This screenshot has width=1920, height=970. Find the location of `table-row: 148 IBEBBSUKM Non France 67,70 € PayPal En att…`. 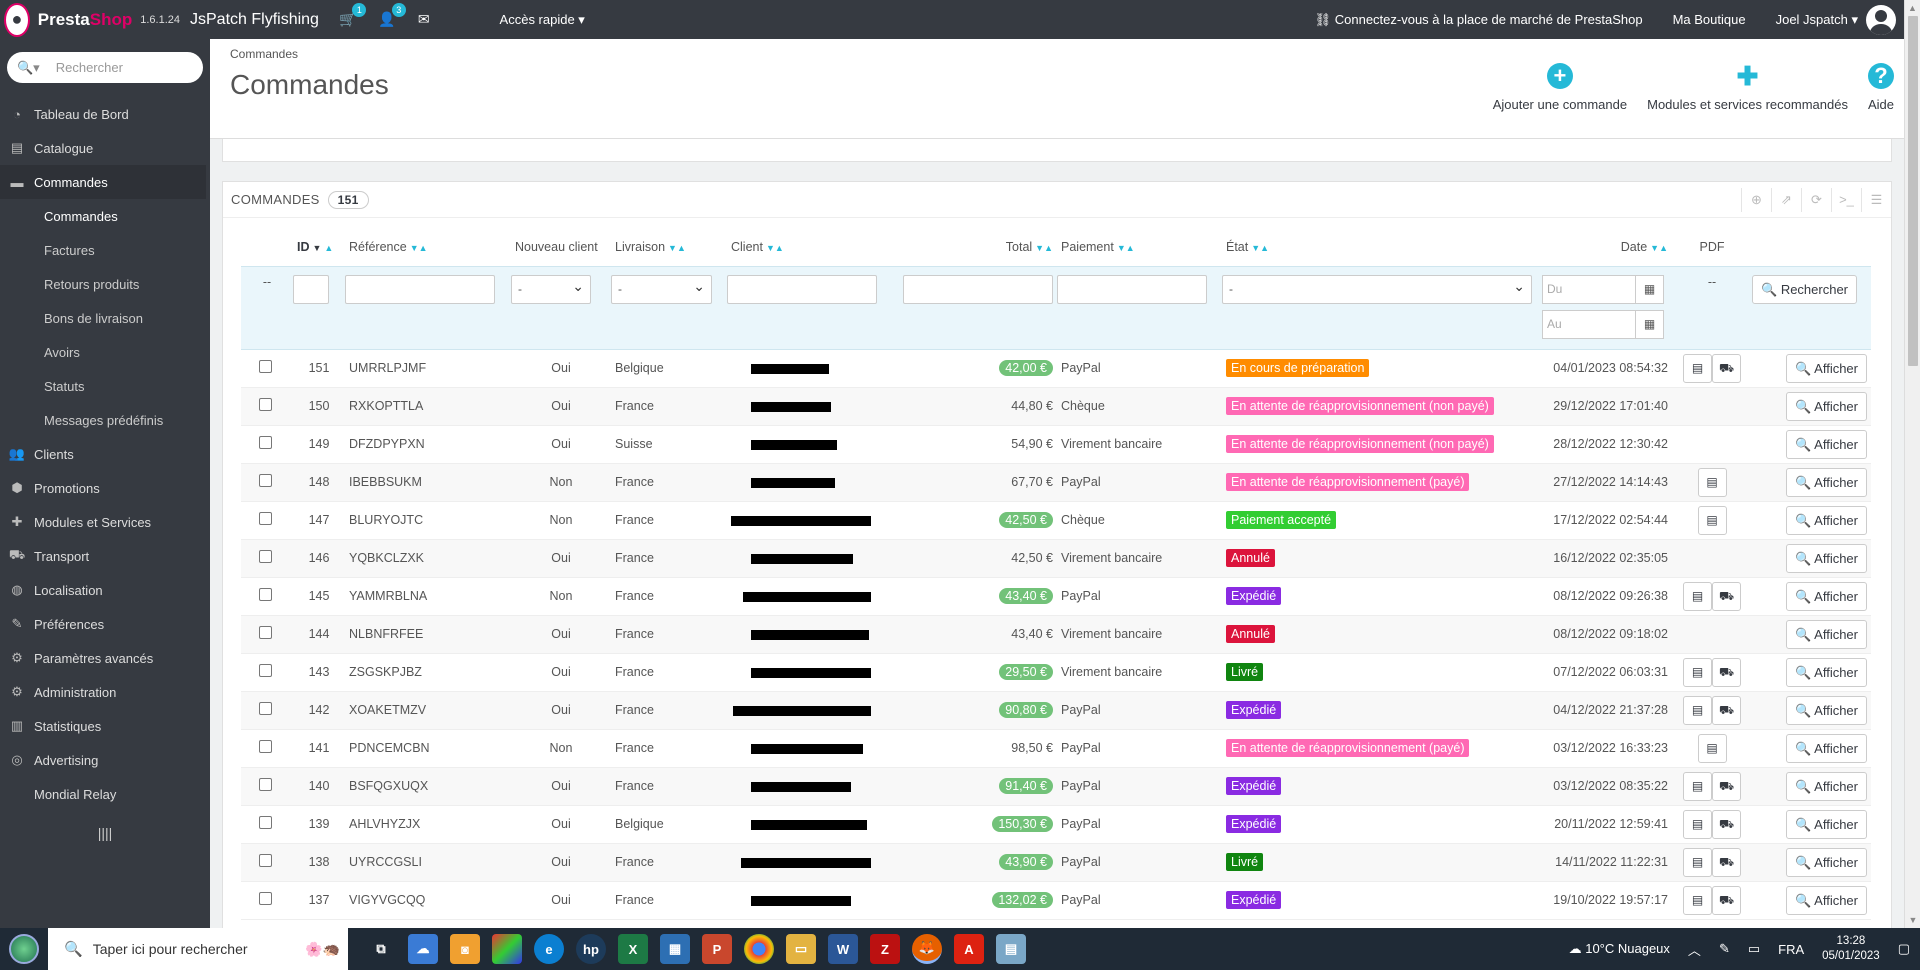

table-row: 148 IBEBBSUKM Non France 67,70 € PayPal En att… is located at coordinates (1056, 482).